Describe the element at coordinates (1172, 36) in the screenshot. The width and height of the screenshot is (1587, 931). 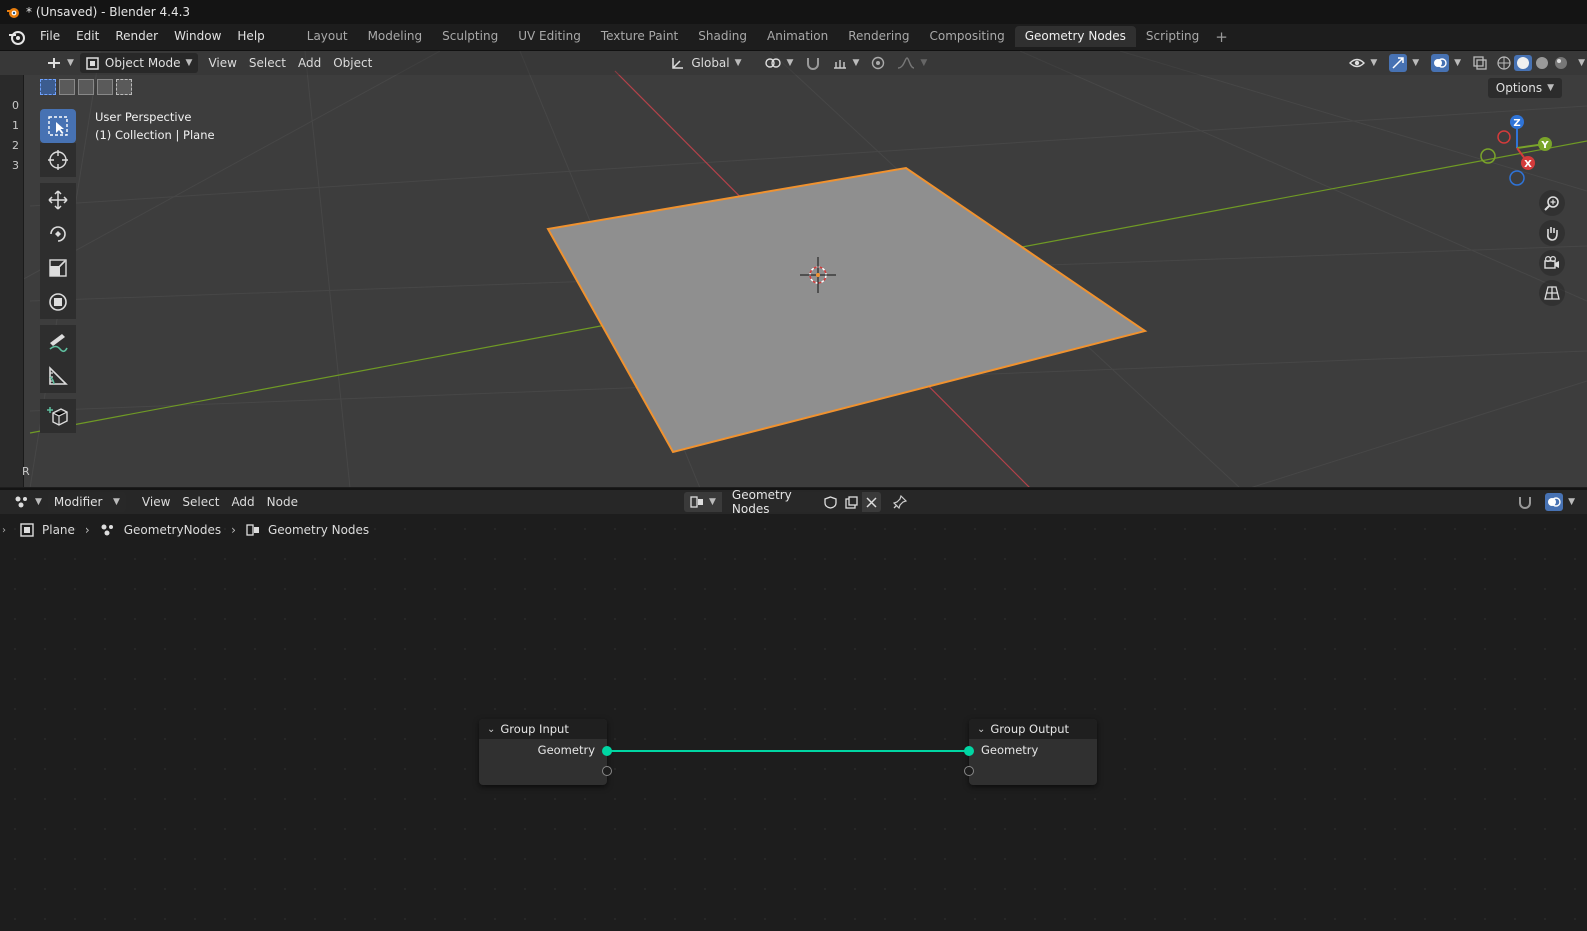
I see `tab-scripting: Scripting` at that location.